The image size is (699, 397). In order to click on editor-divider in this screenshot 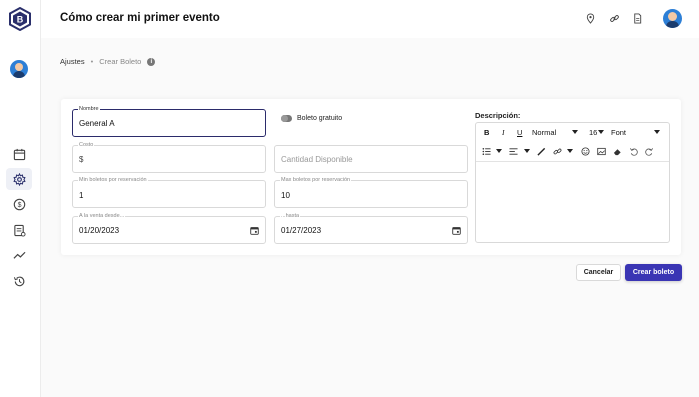, I will do `click(572, 161)`.